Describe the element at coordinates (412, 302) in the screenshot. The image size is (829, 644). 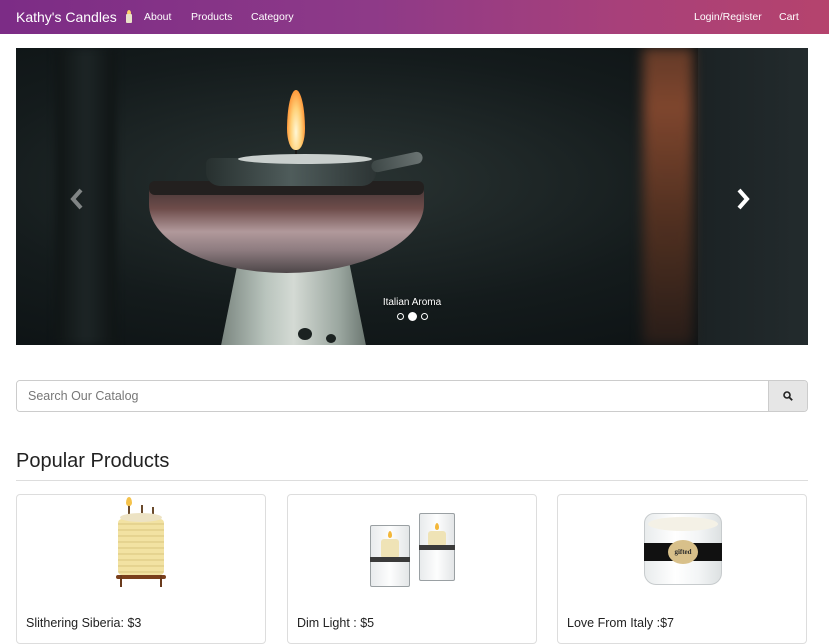
I see `carousel-caption: Italian Aroma` at that location.